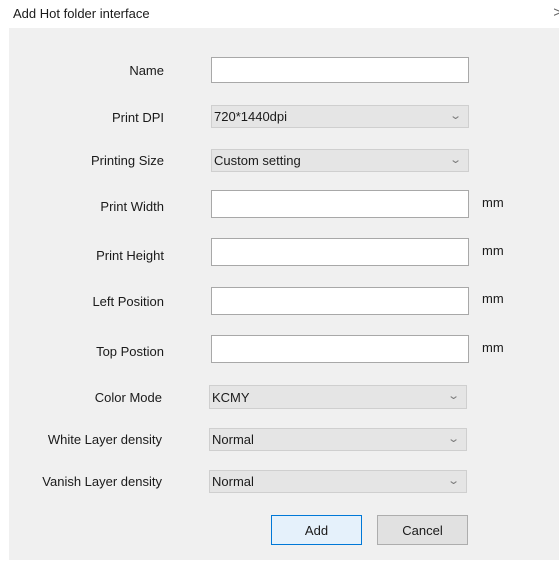  Describe the element at coordinates (279, 14) in the screenshot. I see `title-bar: Add Hot folder interface >` at that location.